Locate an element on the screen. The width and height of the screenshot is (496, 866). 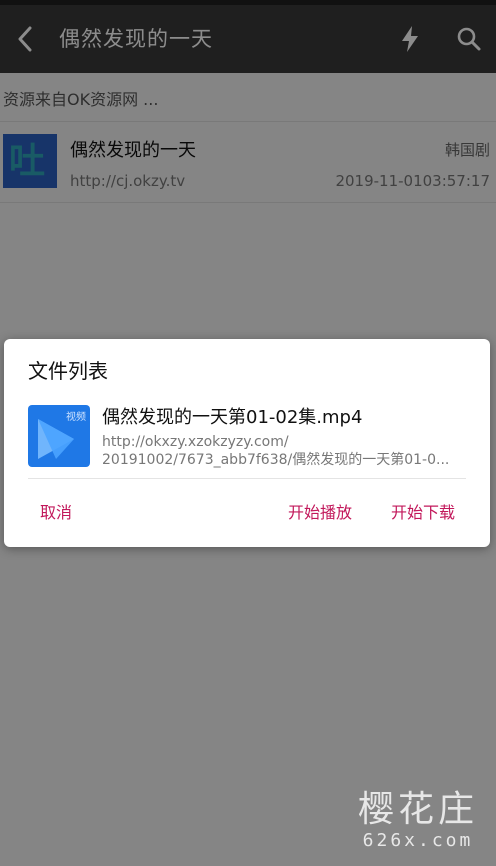
dialog-divider is located at coordinates (247, 478).